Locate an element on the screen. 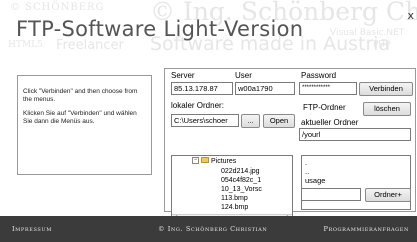  collapse-icon: − is located at coordinates (195, 160).